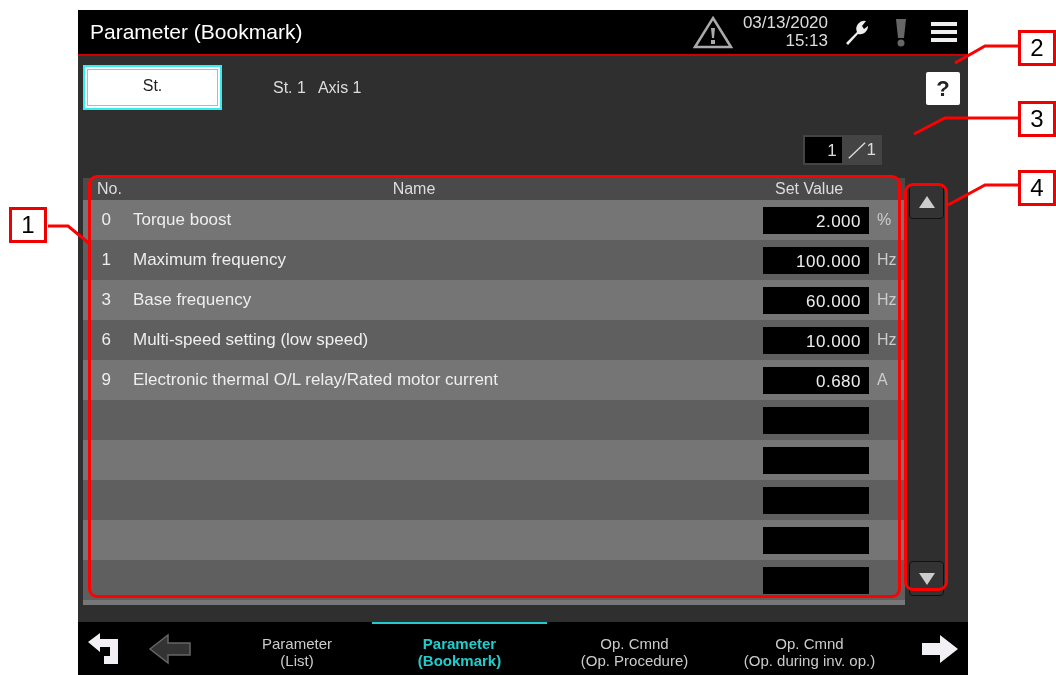 This screenshot has width=1056, height=675. I want to click on parameter-number: 3, so click(106, 300).